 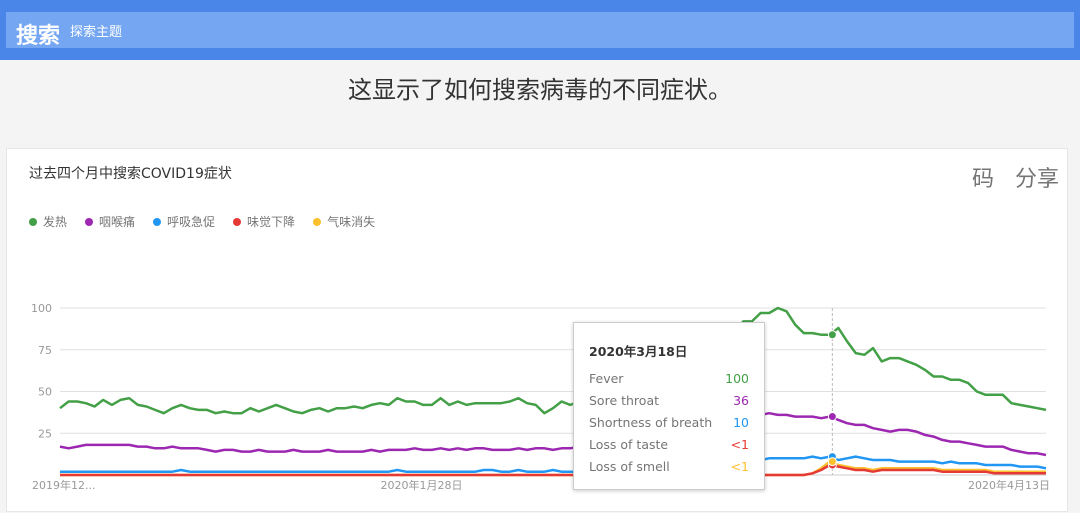 I want to click on tooltip-label: Fever, so click(x=606, y=378).